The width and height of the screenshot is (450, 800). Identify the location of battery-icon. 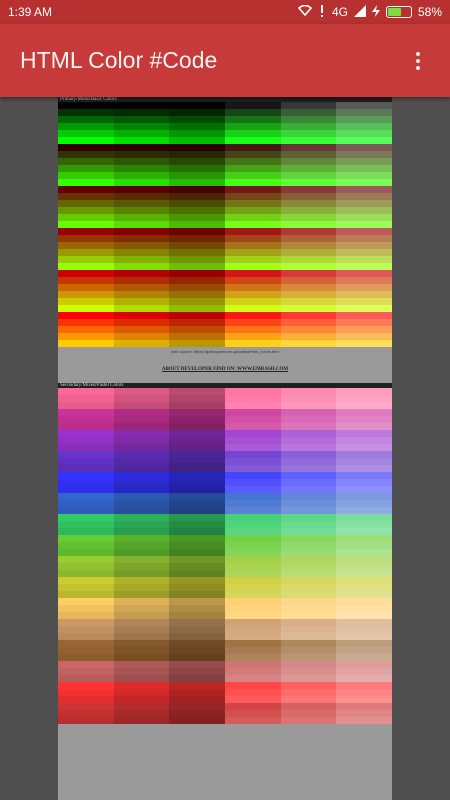
(398, 12).